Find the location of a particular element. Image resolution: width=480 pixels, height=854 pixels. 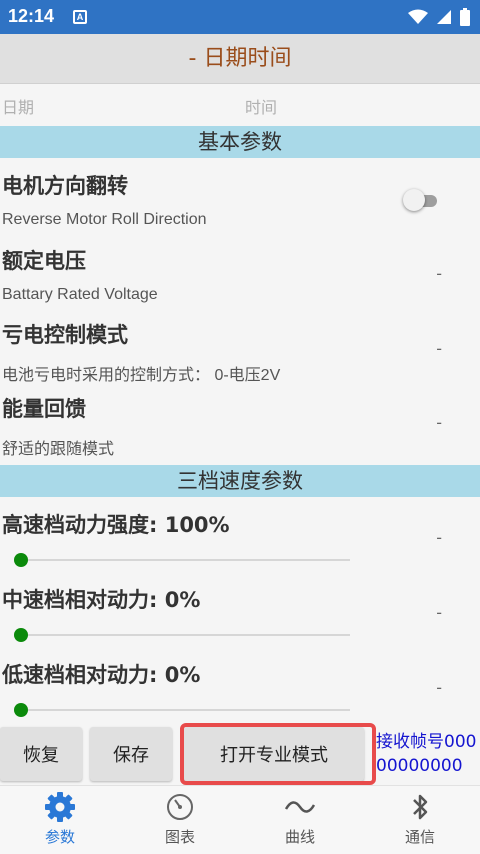

nav-label: 图表 is located at coordinates (179, 837).